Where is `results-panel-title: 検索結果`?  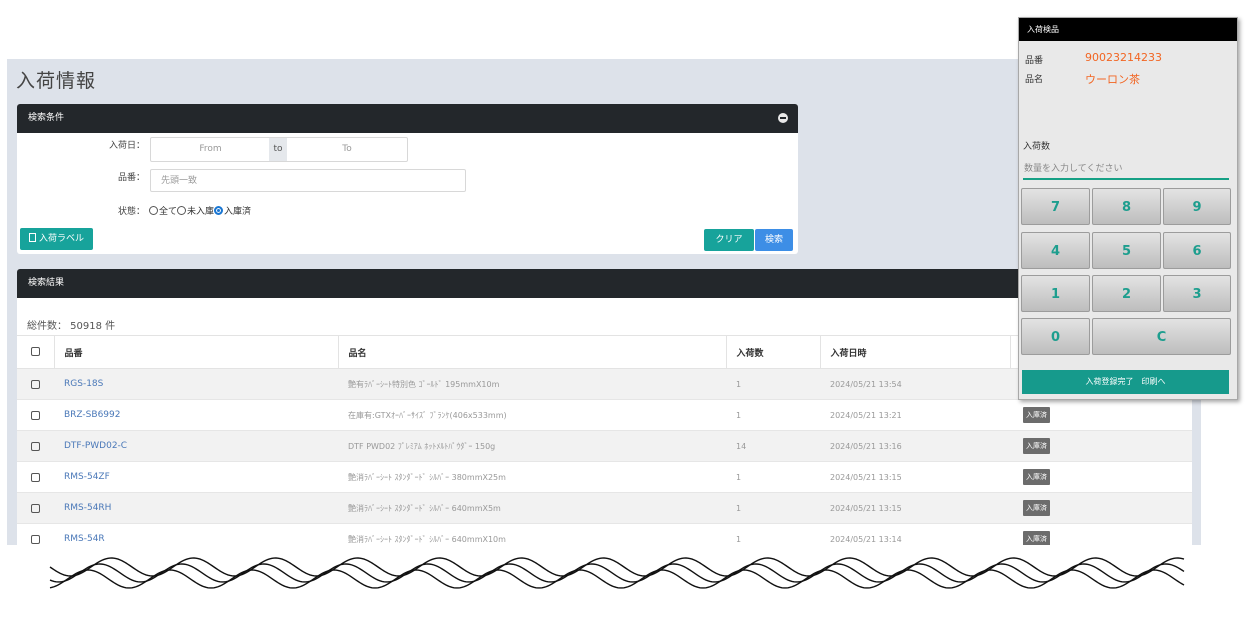
results-panel-title: 検索結果 is located at coordinates (46, 283).